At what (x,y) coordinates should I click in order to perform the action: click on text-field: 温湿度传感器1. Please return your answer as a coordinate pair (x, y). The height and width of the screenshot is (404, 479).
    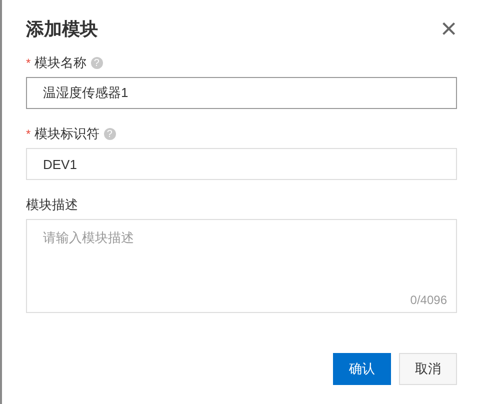
    Looking at the image, I should click on (241, 93).